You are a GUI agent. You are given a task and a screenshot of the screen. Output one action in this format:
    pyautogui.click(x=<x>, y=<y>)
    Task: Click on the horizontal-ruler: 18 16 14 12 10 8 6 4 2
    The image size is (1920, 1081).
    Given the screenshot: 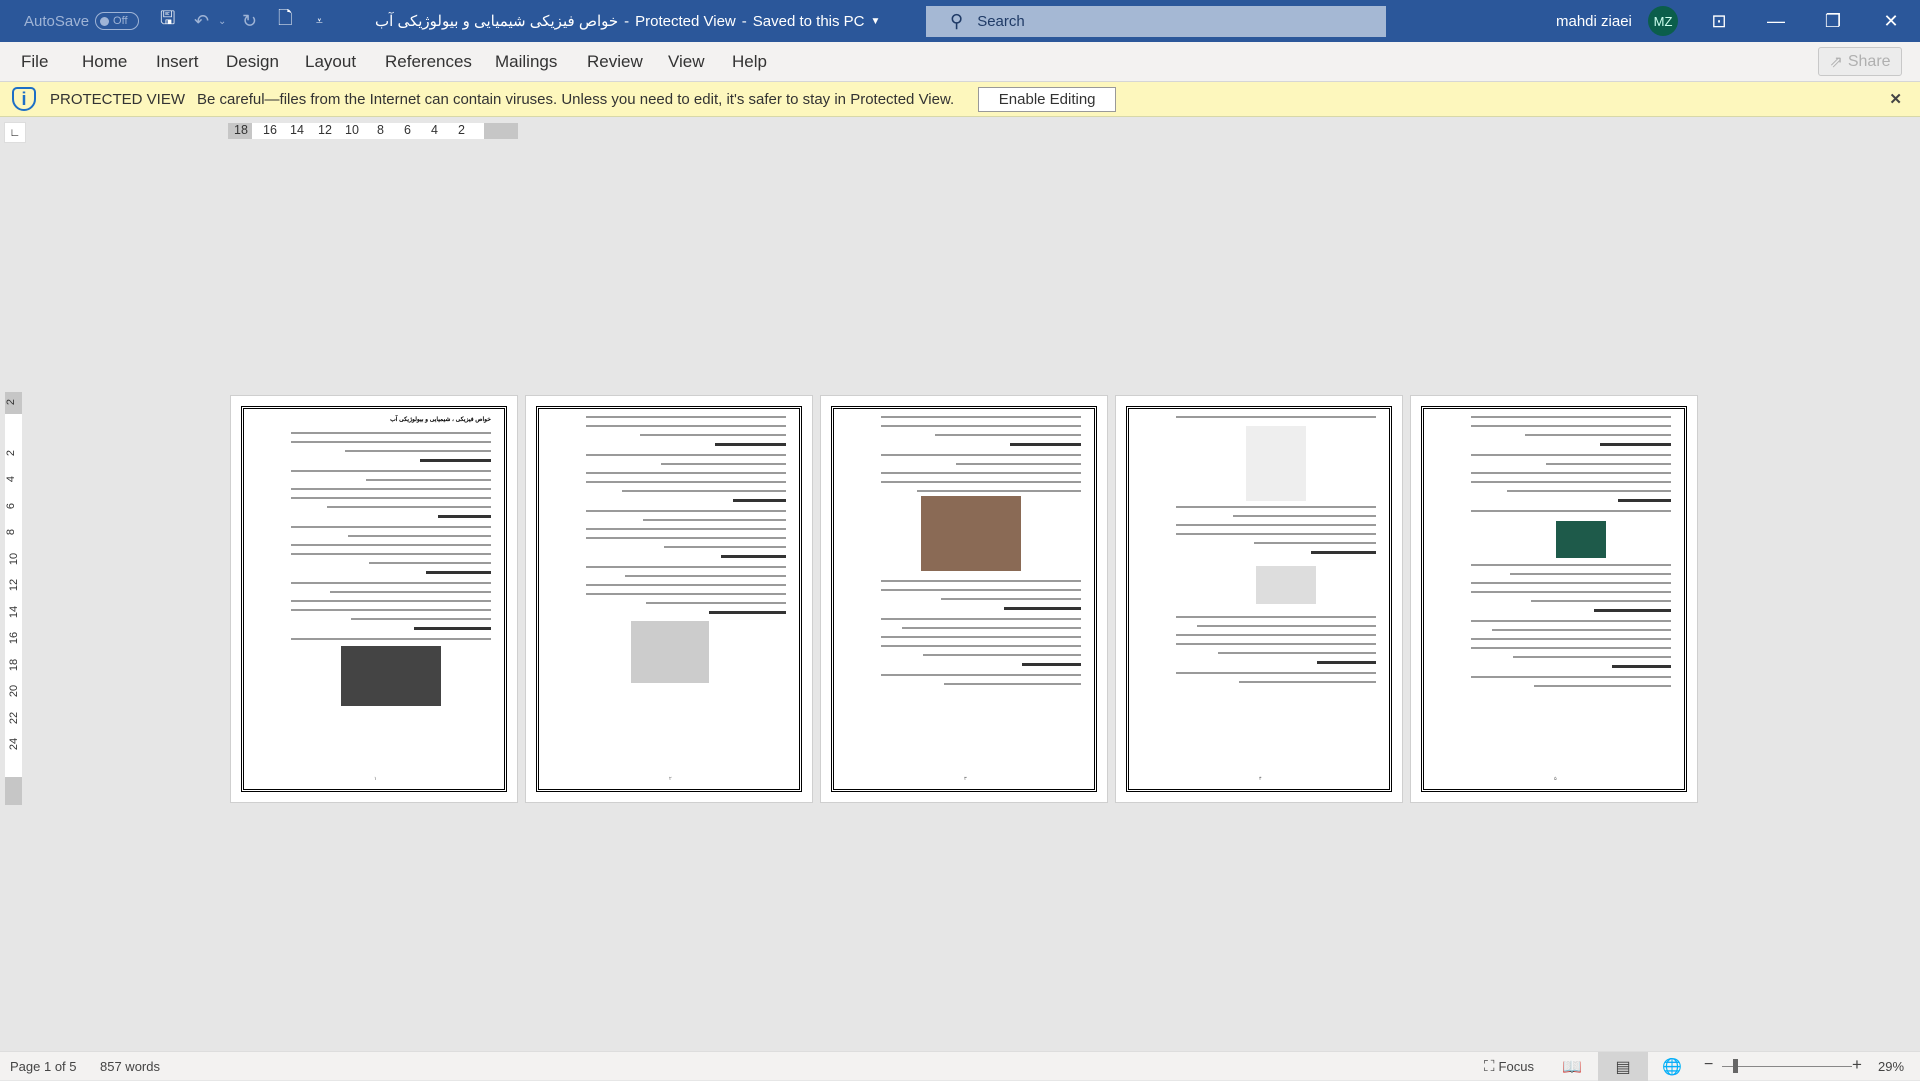 What is the action you would take?
    pyautogui.click(x=373, y=131)
    